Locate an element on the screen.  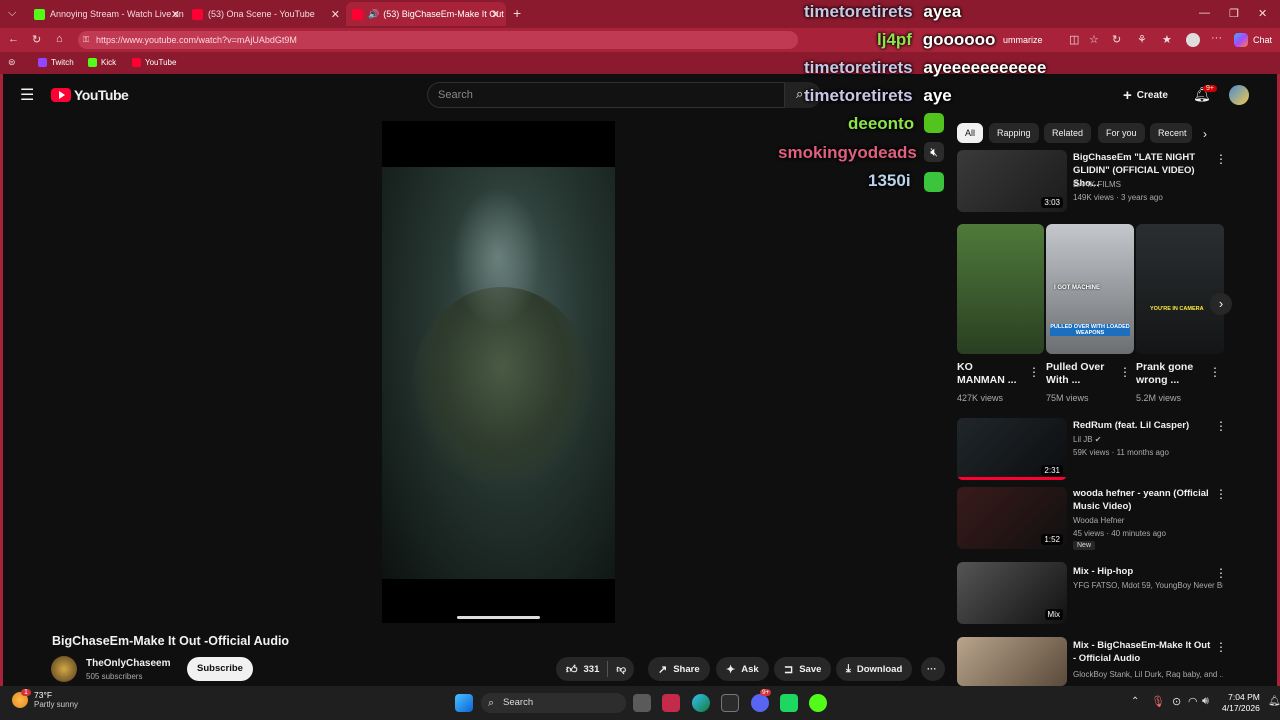
chat-button: Chat is located at coordinates (1262, 40).